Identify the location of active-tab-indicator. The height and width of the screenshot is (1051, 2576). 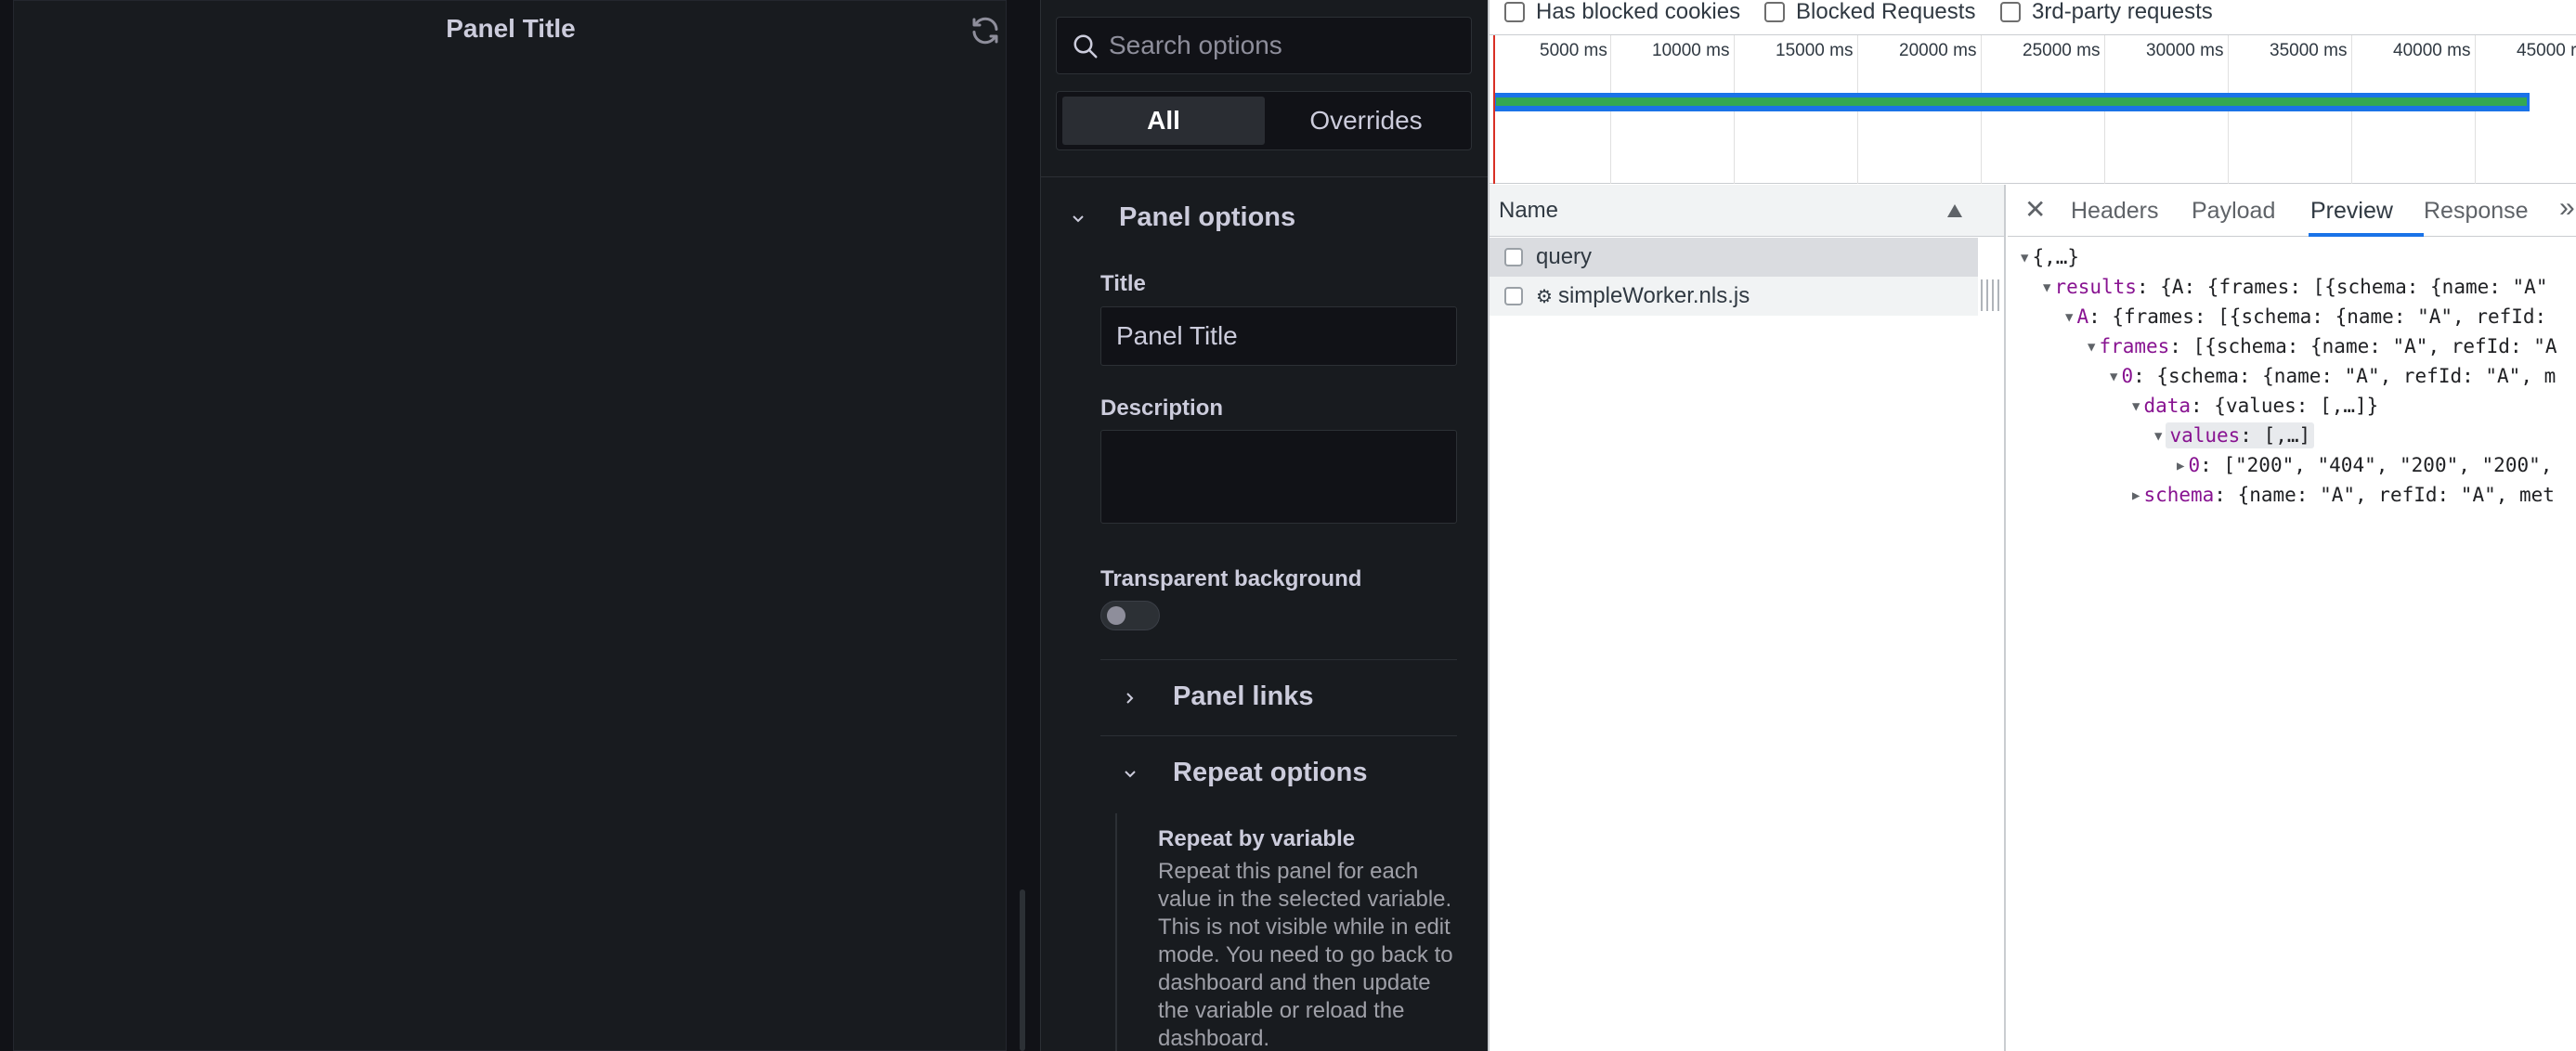
(2366, 235).